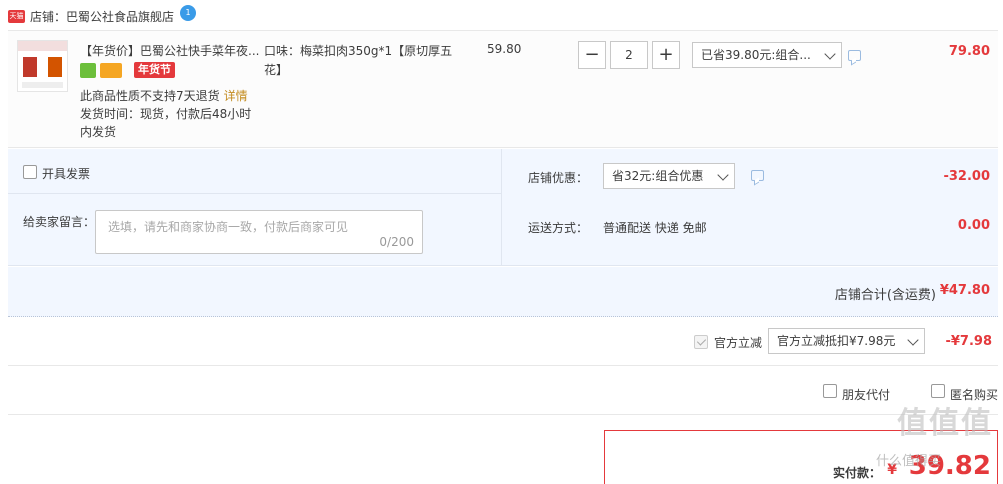 Image resolution: width=1003 pixels, height=484 pixels. I want to click on message-textarea: 选填，请先和商家协商一致，付款后商家可见 0/200, so click(259, 232).